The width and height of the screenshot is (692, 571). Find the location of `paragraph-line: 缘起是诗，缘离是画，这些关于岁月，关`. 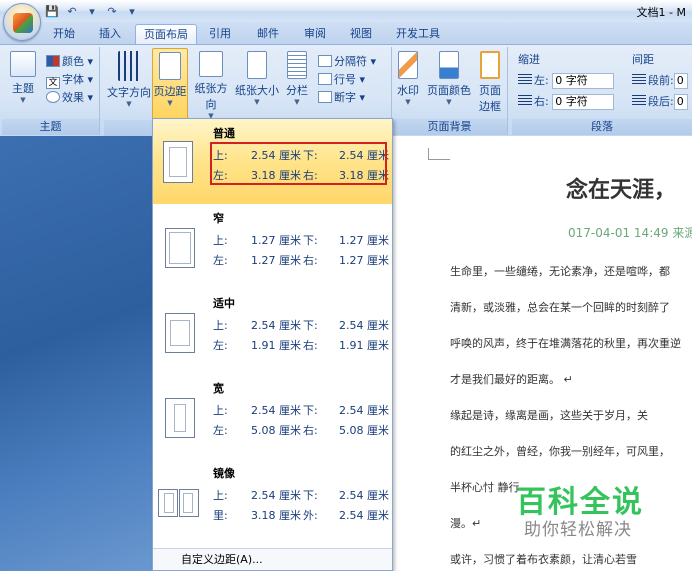

paragraph-line: 缘起是诗，缘离是画，这些关于岁月，关 is located at coordinates (549, 415).